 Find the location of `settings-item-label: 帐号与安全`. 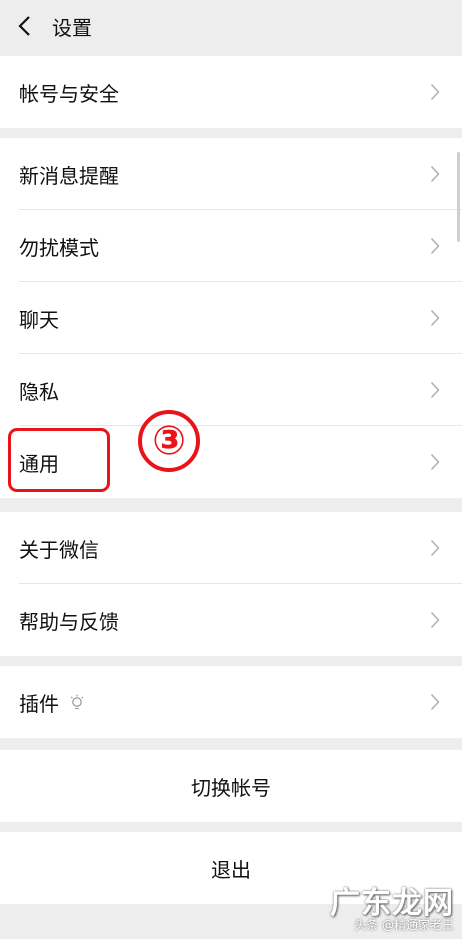

settings-item-label: 帐号与安全 is located at coordinates (69, 93).